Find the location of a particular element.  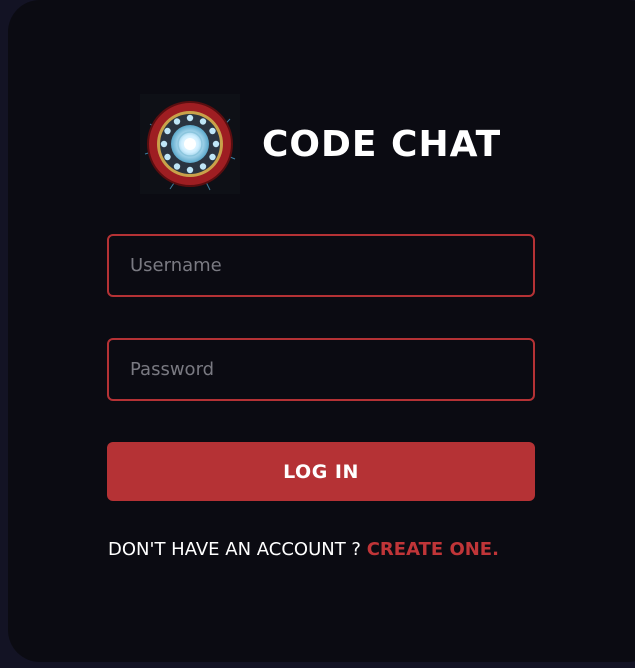

login-button: LOG IN is located at coordinates (321, 471).